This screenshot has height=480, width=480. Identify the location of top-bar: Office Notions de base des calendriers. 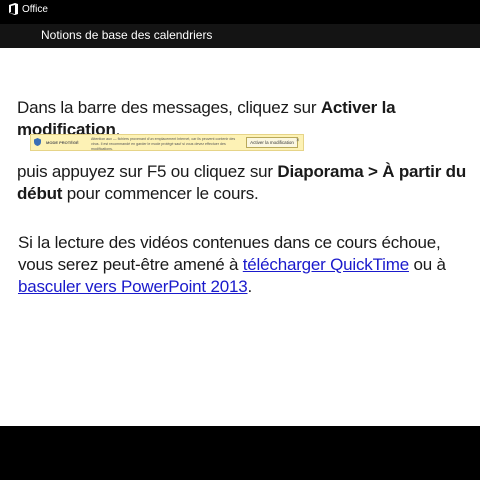
(240, 24).